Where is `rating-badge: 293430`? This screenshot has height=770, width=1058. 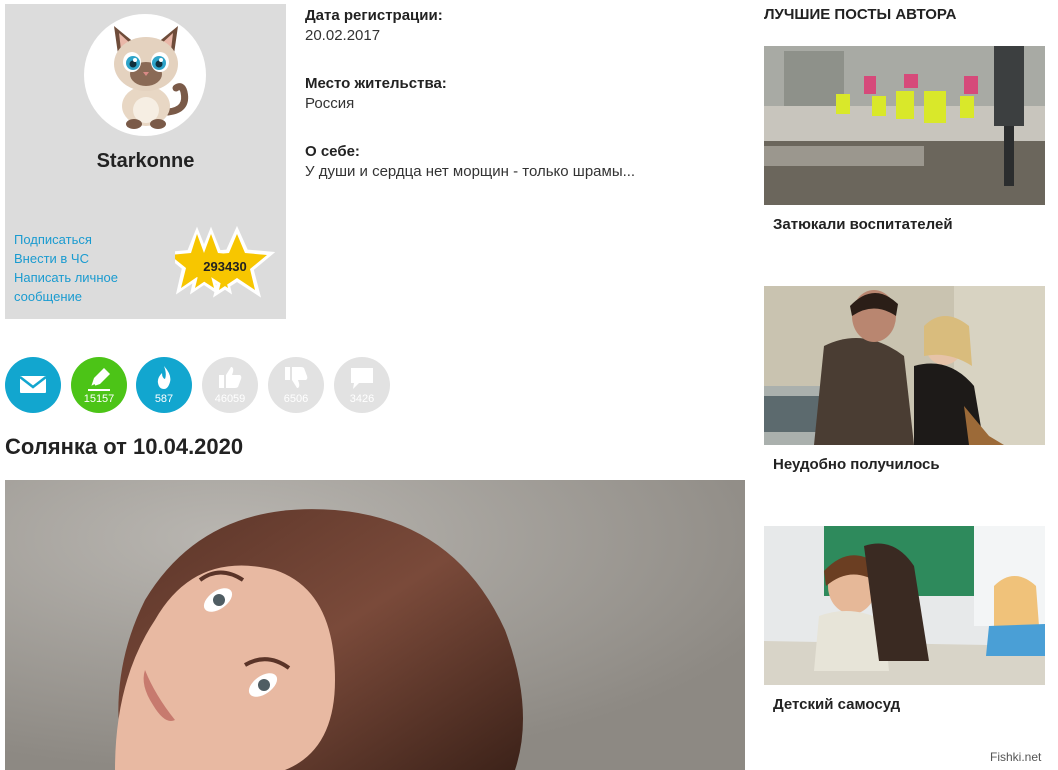
rating-badge: 293430 is located at coordinates (225, 264).